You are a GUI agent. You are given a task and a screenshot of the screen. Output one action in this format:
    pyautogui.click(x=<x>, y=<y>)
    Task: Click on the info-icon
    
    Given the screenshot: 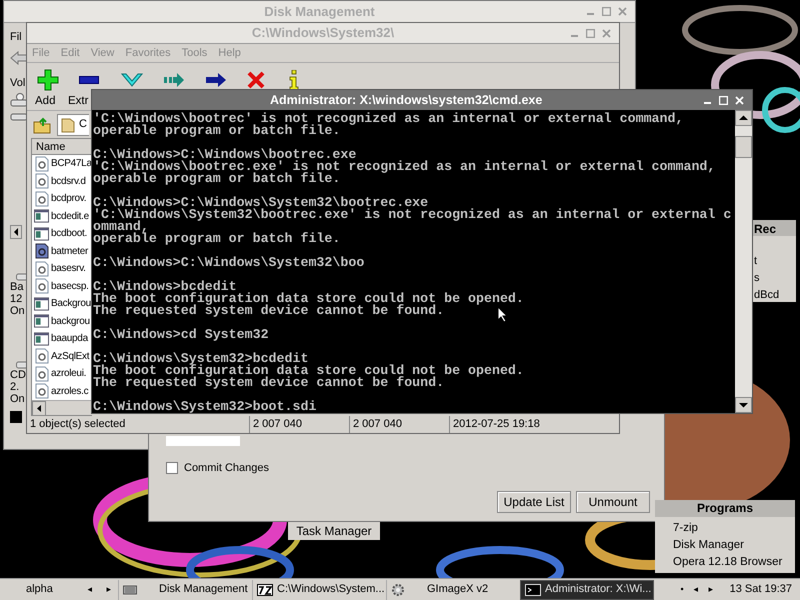 What is the action you would take?
    pyautogui.click(x=294, y=80)
    